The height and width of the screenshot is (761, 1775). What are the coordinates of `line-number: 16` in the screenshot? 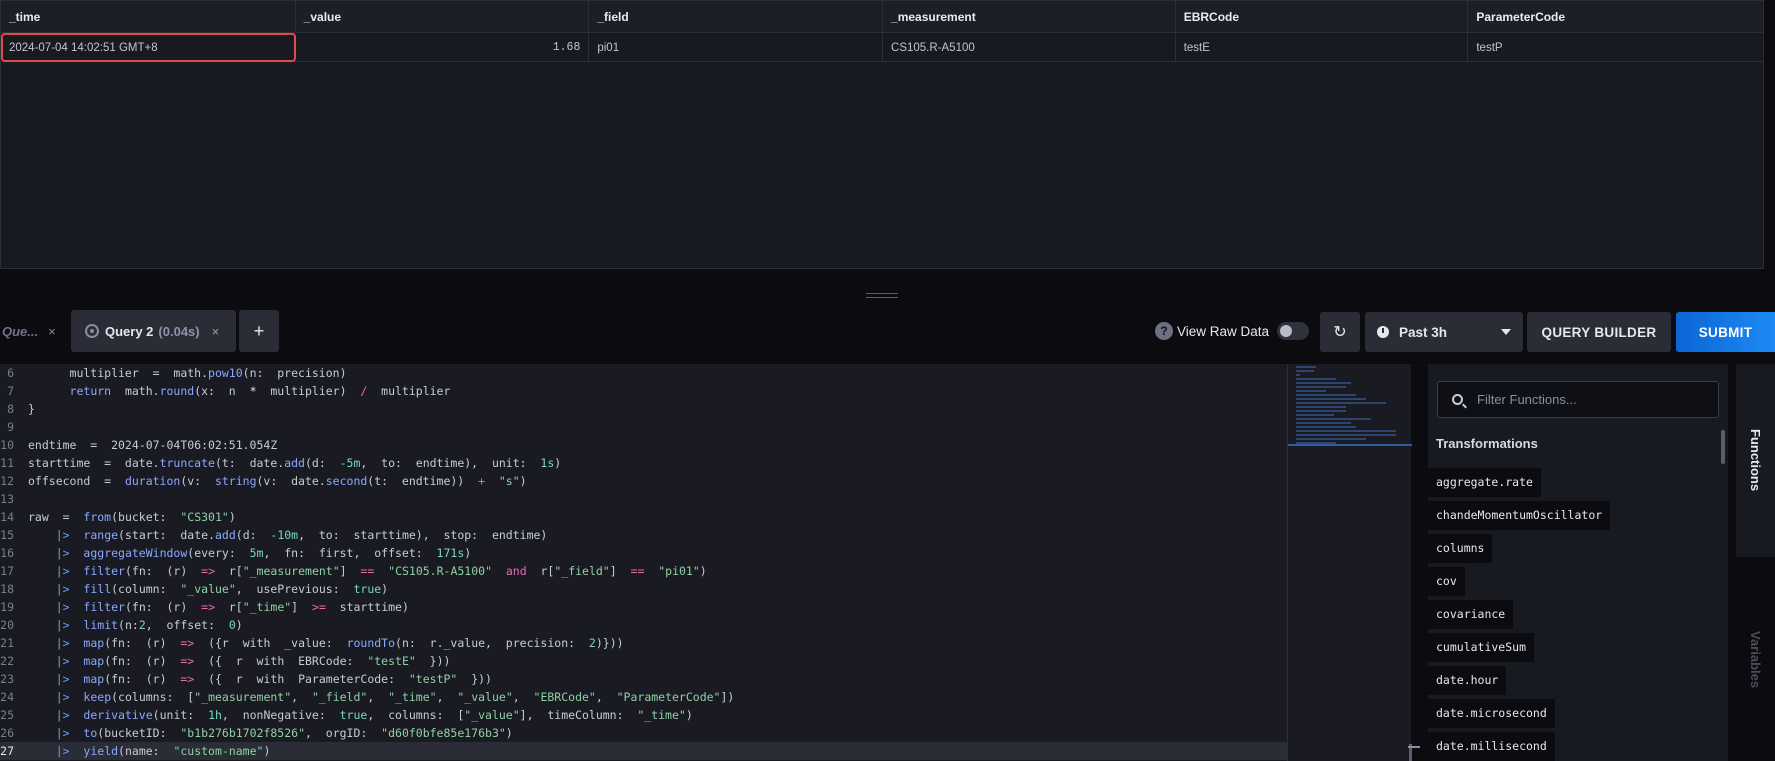 It's located at (7, 553).